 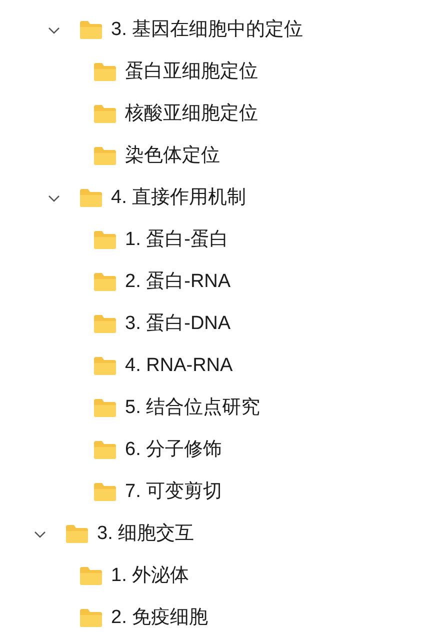 What do you see at coordinates (172, 156) in the screenshot?
I see `folder-name: 染色体定位` at bounding box center [172, 156].